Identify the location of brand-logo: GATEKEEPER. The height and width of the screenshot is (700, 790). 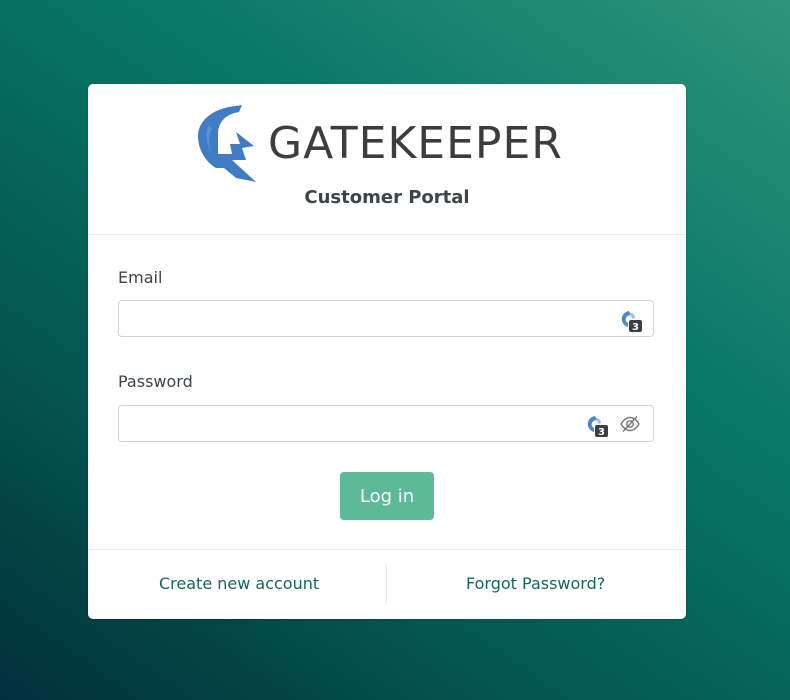
(388, 144).